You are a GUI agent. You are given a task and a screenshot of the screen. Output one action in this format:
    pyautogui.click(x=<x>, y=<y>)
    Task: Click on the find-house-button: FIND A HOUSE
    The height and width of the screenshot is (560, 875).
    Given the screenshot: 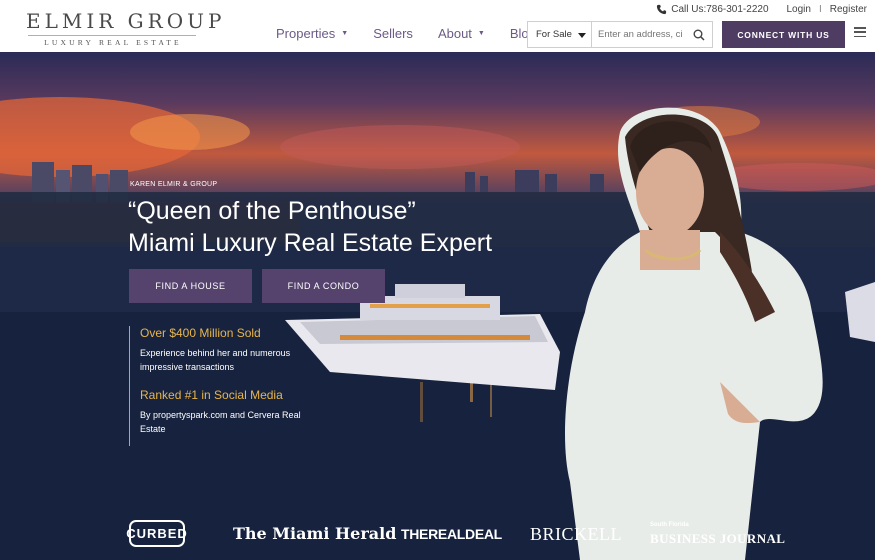 What is the action you would take?
    pyautogui.click(x=190, y=286)
    